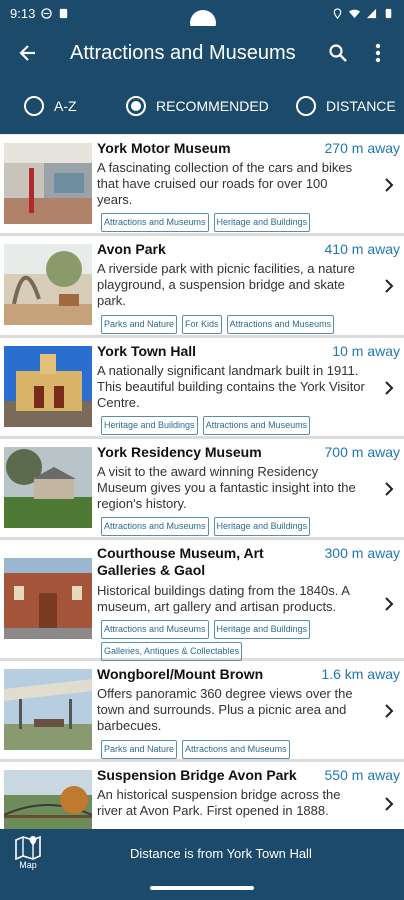  What do you see at coordinates (388, 13) in the screenshot?
I see `battery-icon` at bounding box center [388, 13].